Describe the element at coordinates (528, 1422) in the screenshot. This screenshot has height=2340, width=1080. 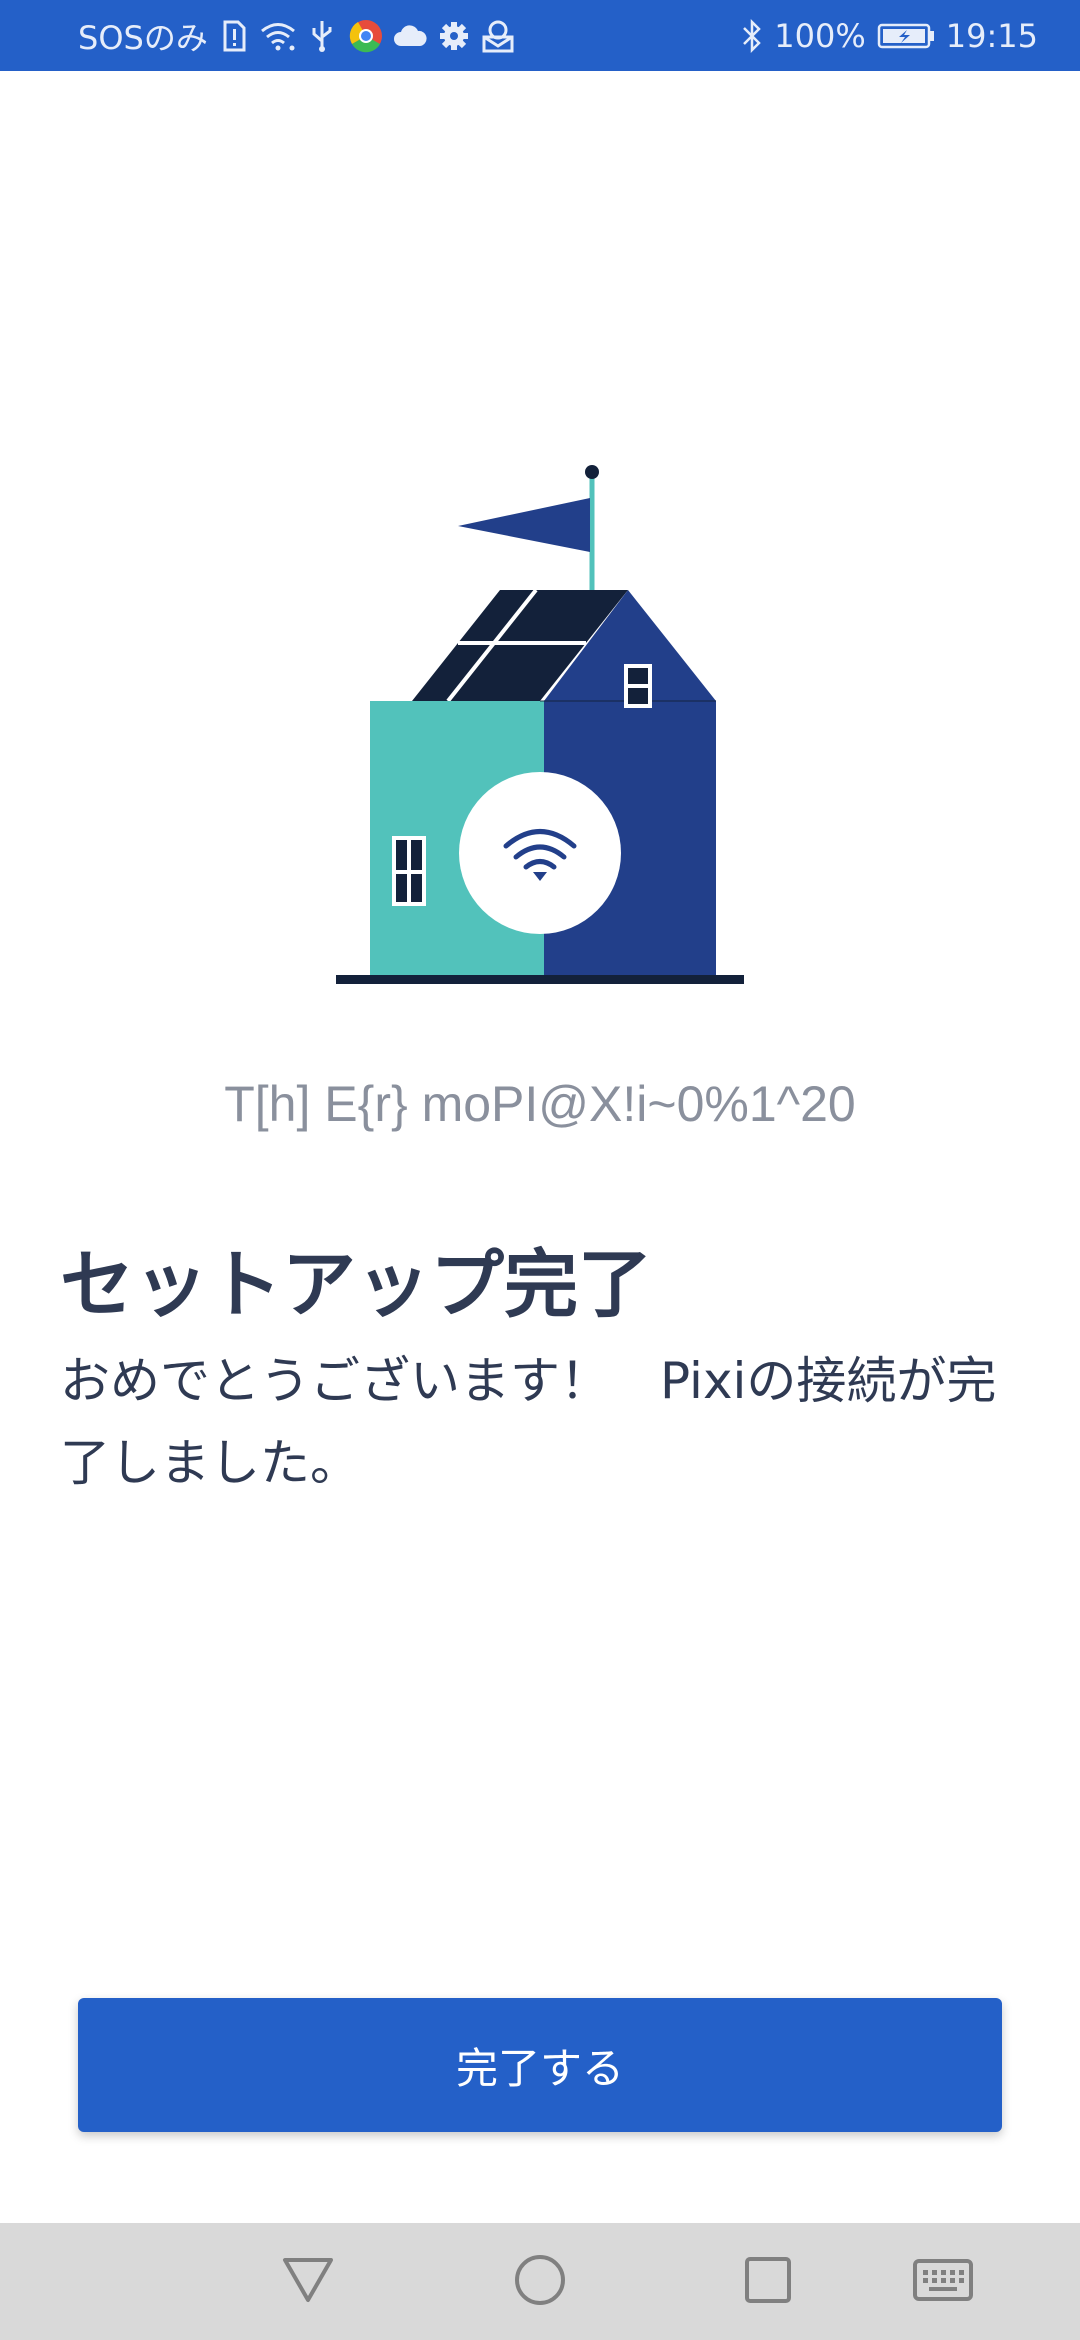
I see `completion-message: おめでとうございます！ Pixiの接続が完了しました。` at that location.